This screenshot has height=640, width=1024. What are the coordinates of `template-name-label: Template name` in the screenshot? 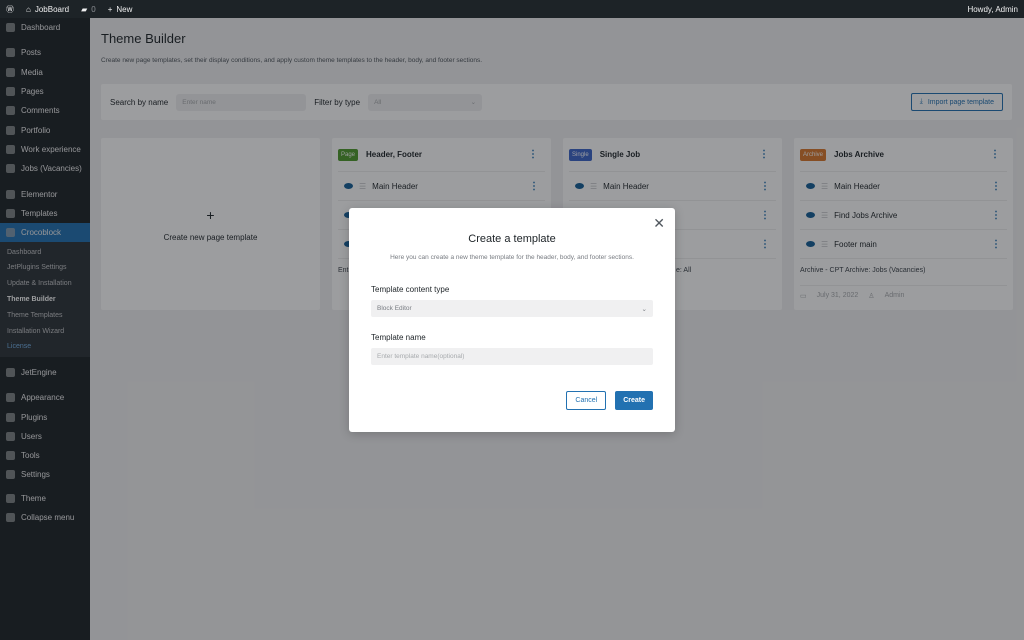 It's located at (398, 337).